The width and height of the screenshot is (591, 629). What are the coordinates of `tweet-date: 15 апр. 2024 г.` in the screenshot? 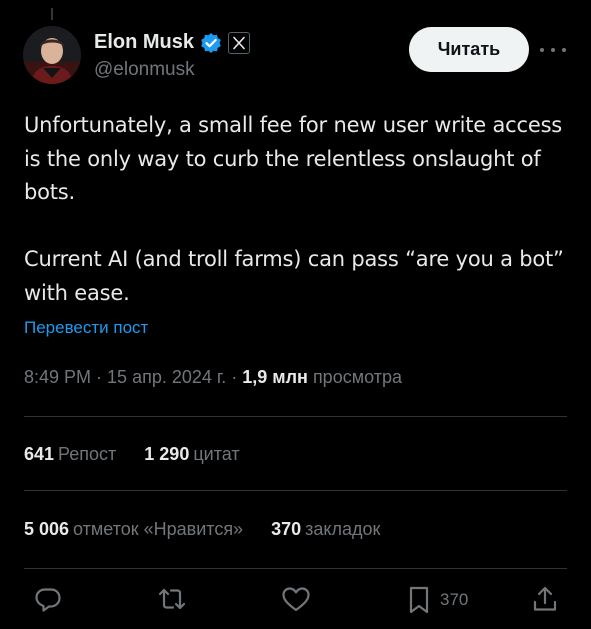 It's located at (166, 377).